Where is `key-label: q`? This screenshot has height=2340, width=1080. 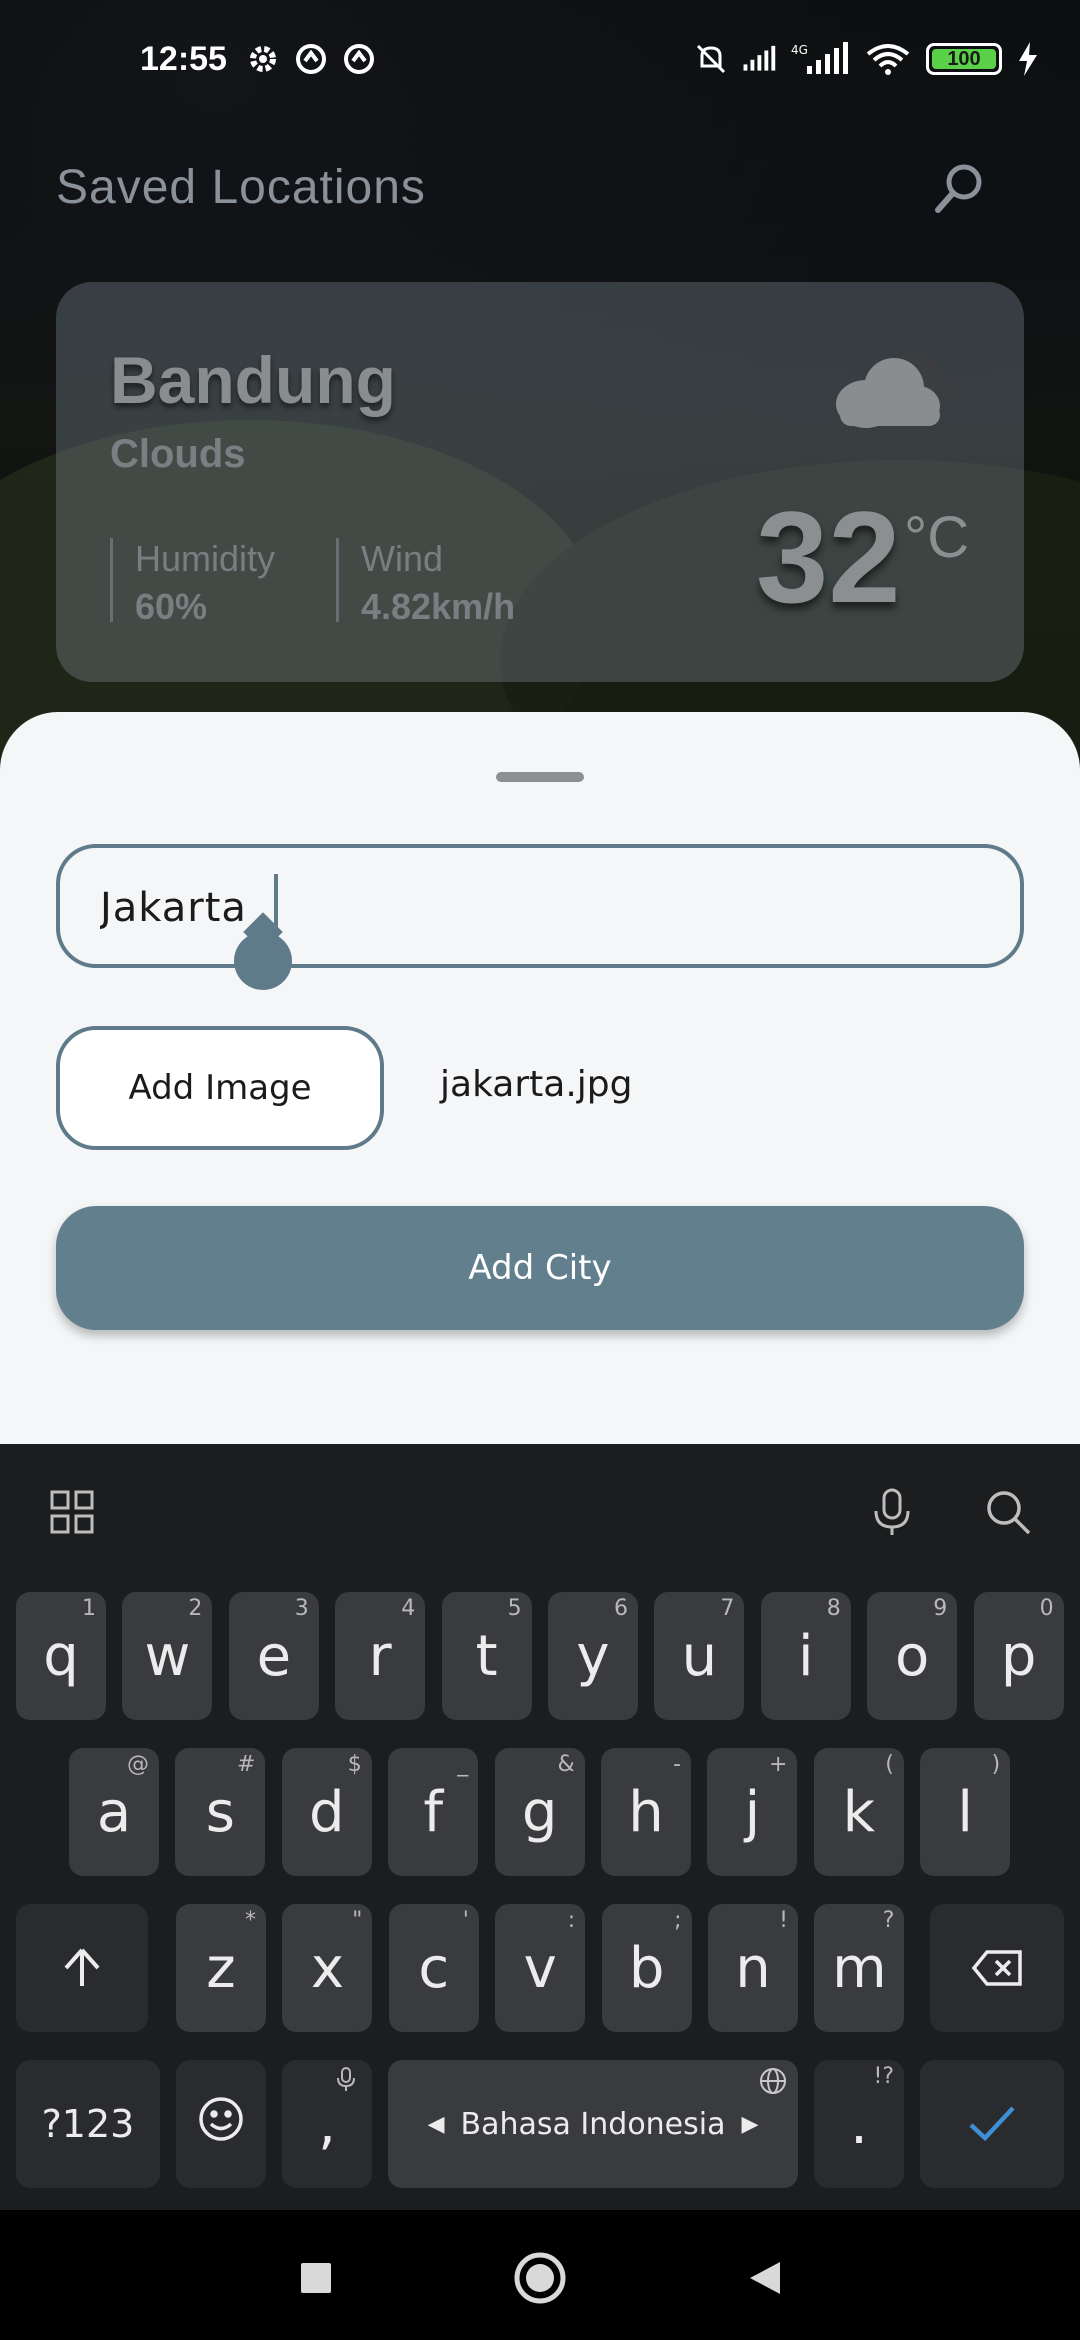 key-label: q is located at coordinates (61, 1656).